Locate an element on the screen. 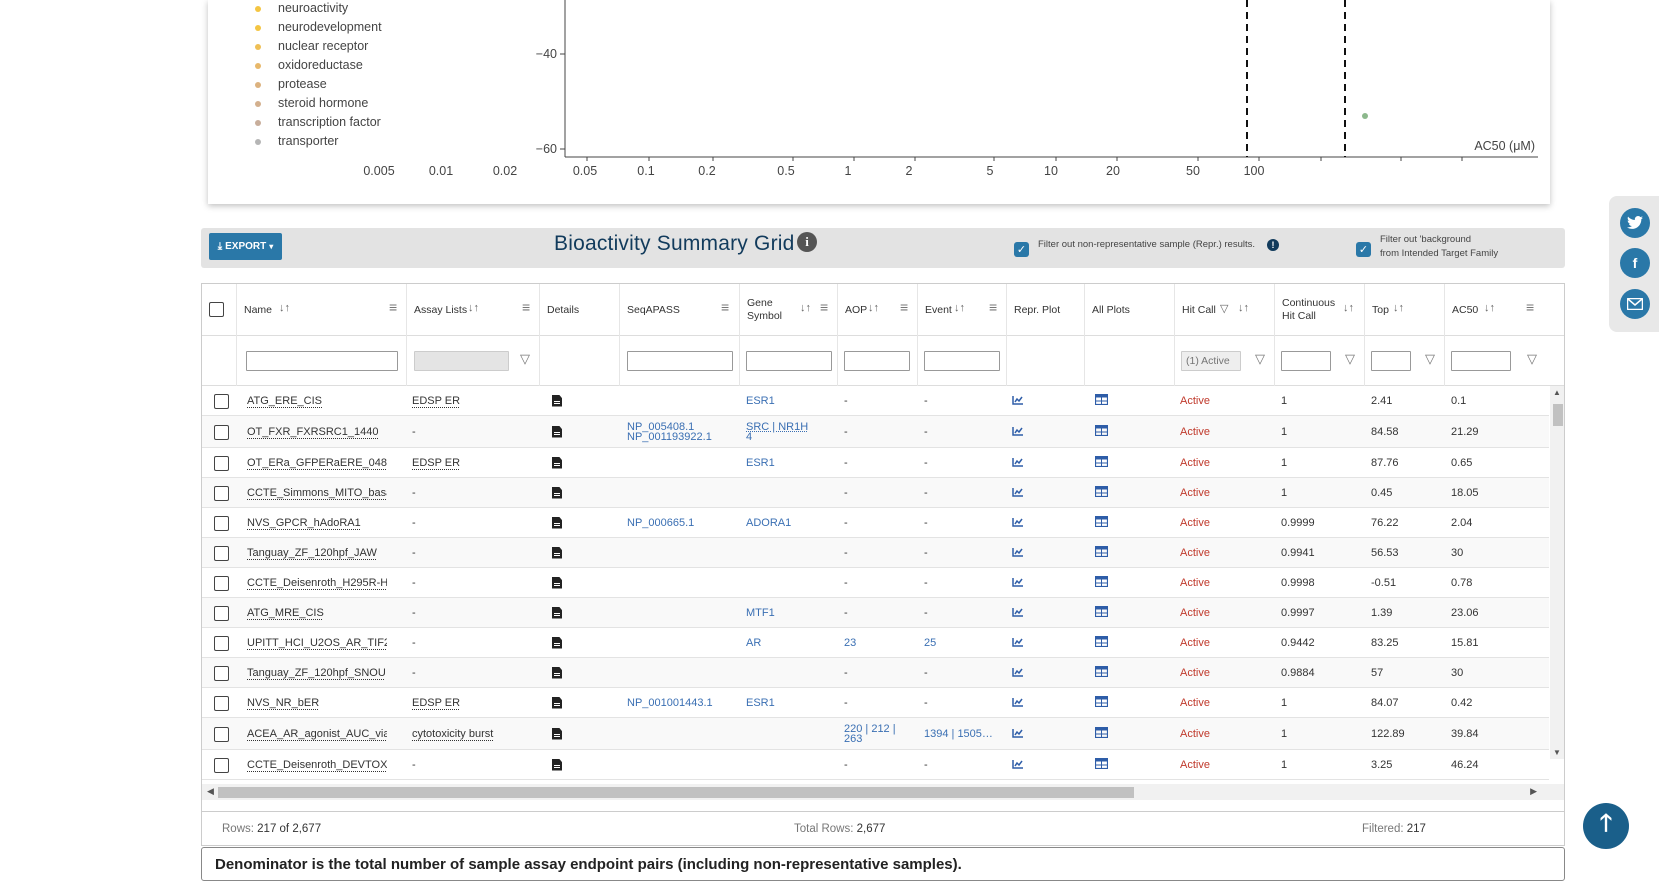  assay-name-link: CCTE_Deisenroth_DEVTOX_R is located at coordinates (317, 765).